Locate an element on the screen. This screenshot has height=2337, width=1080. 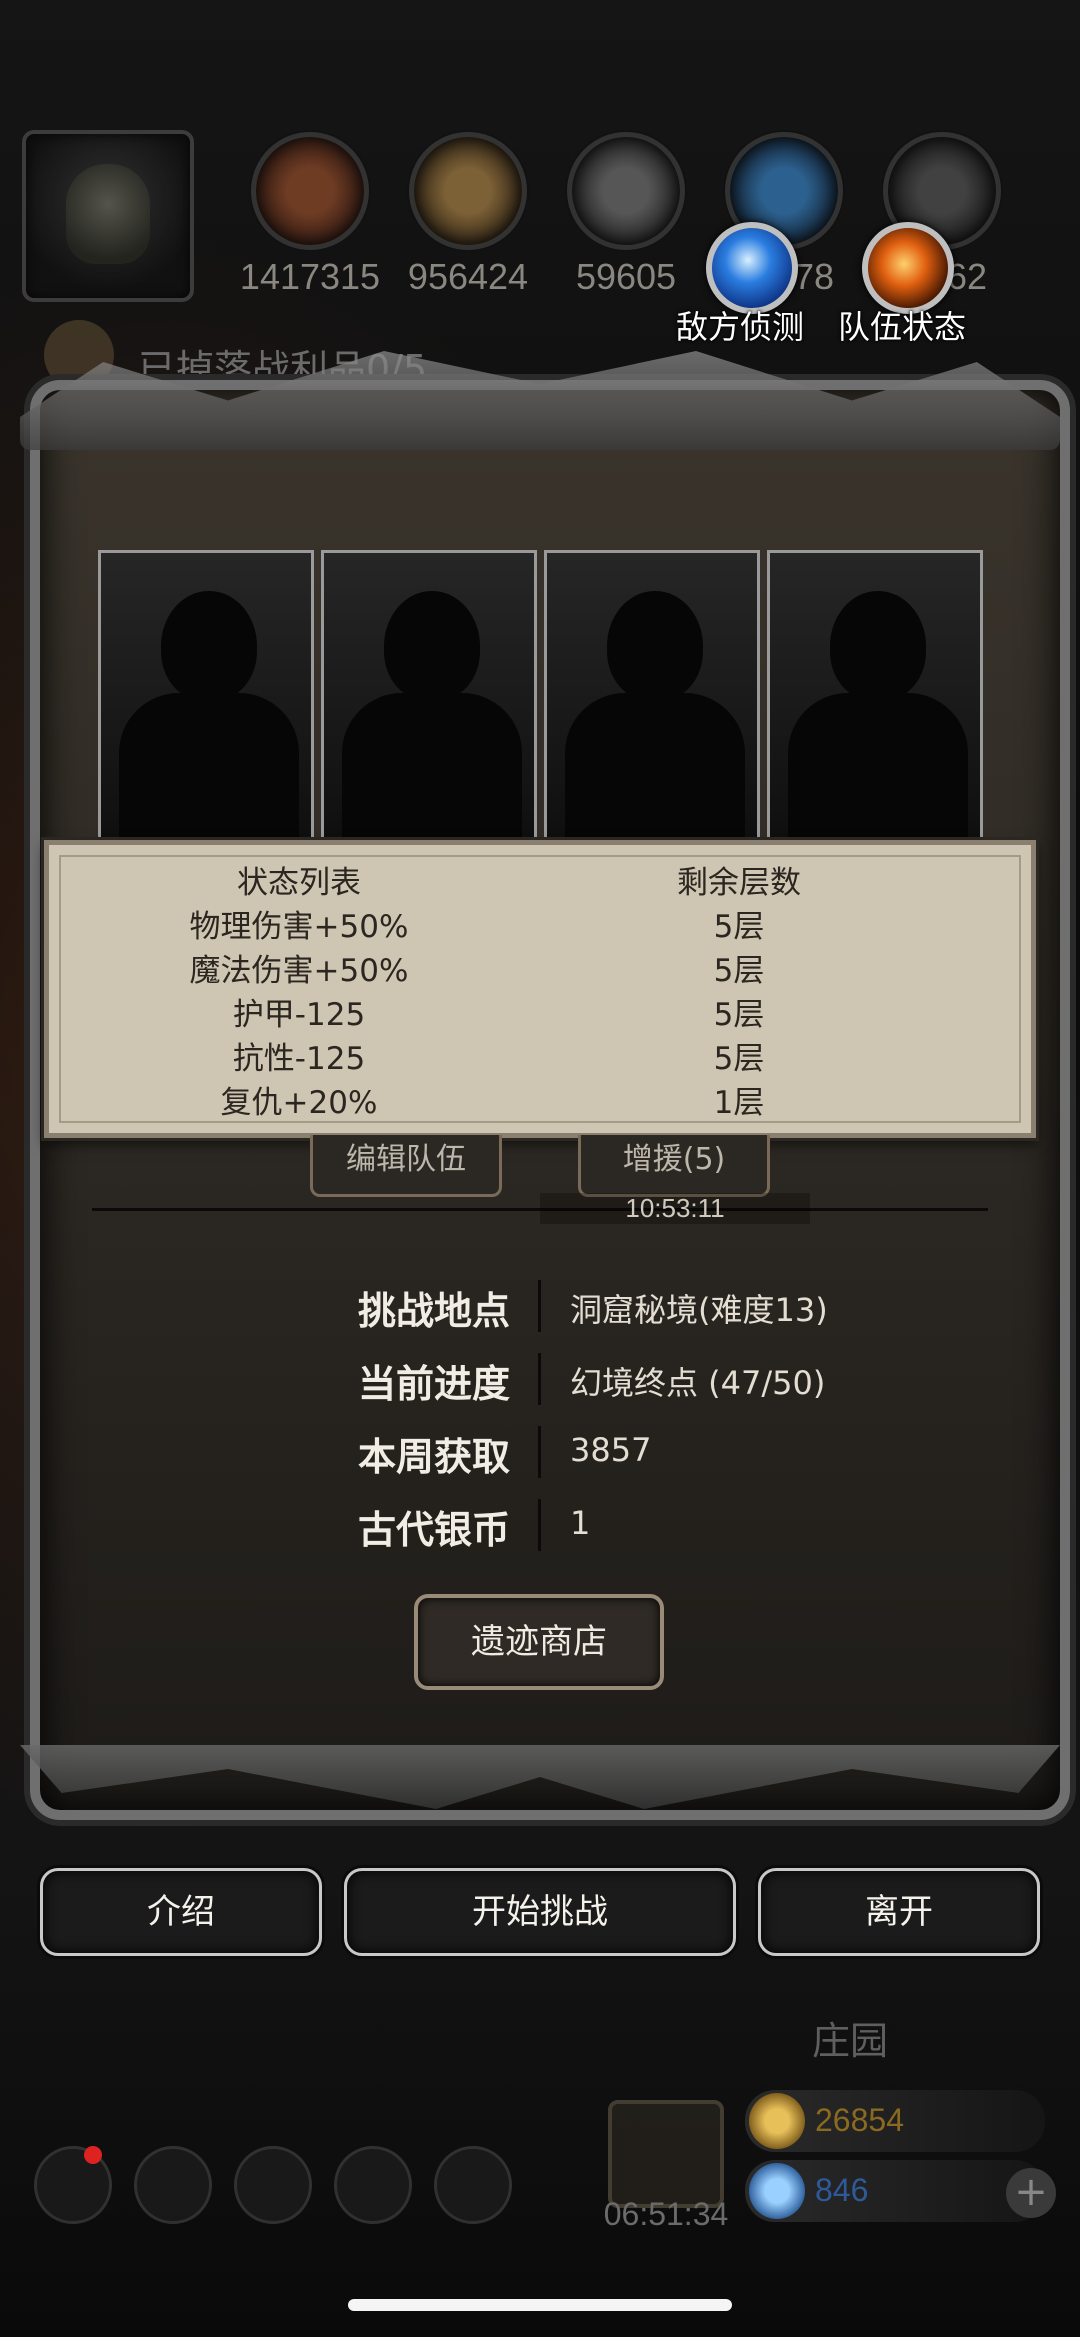
info-key-silver: 古代银币 is located at coordinates (433, 1530).